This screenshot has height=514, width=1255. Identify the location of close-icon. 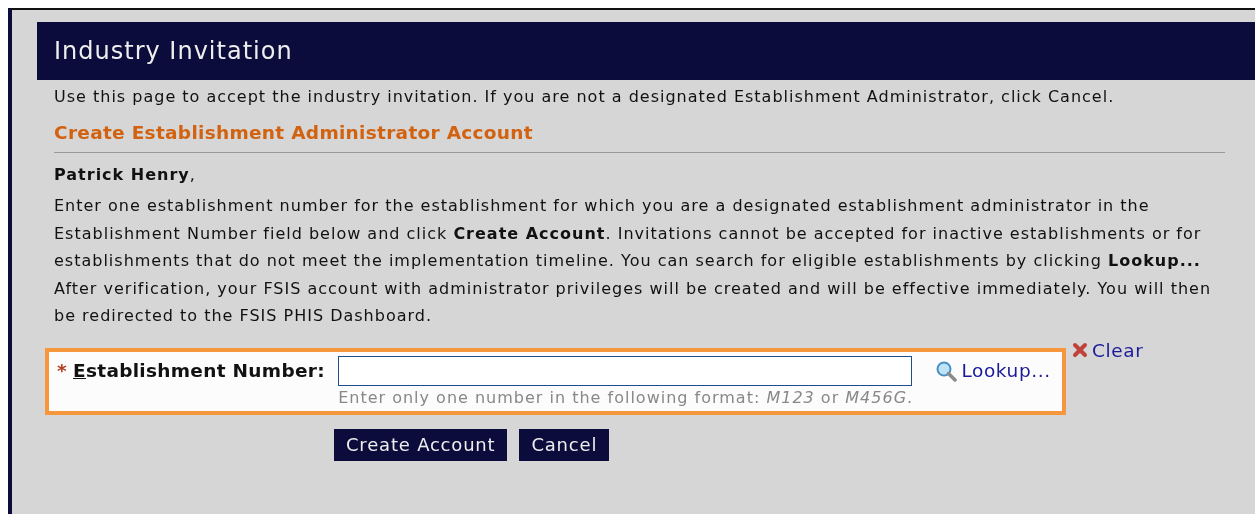
(1080, 350).